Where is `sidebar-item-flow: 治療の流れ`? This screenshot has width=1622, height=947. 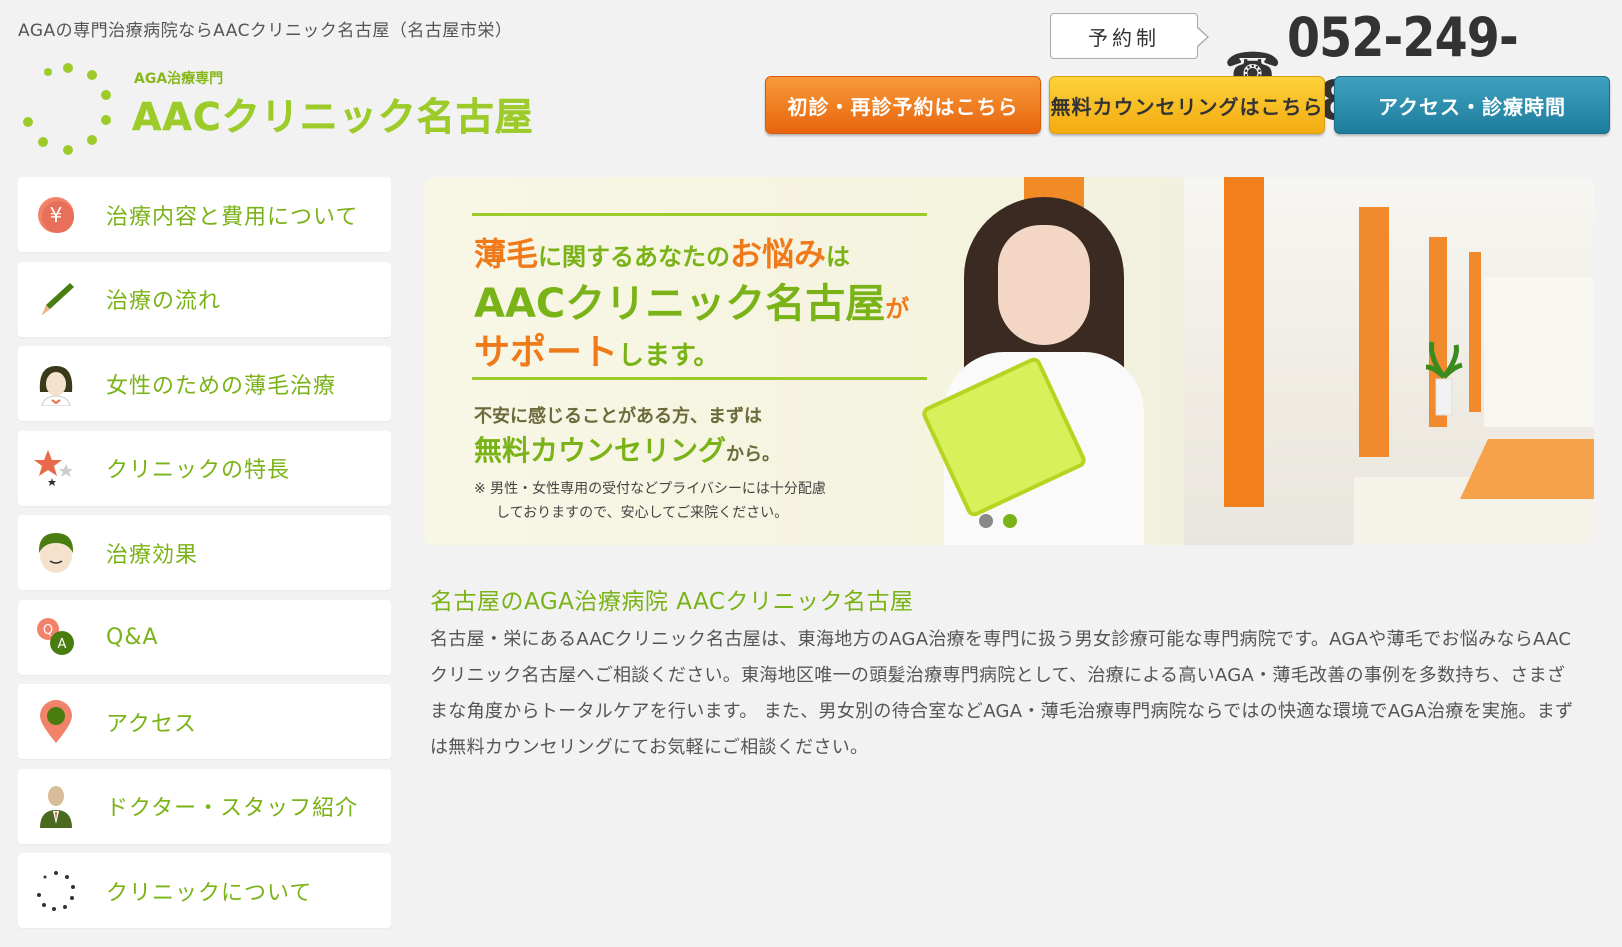
sidebar-item-flow: 治療の流れ is located at coordinates (204, 299).